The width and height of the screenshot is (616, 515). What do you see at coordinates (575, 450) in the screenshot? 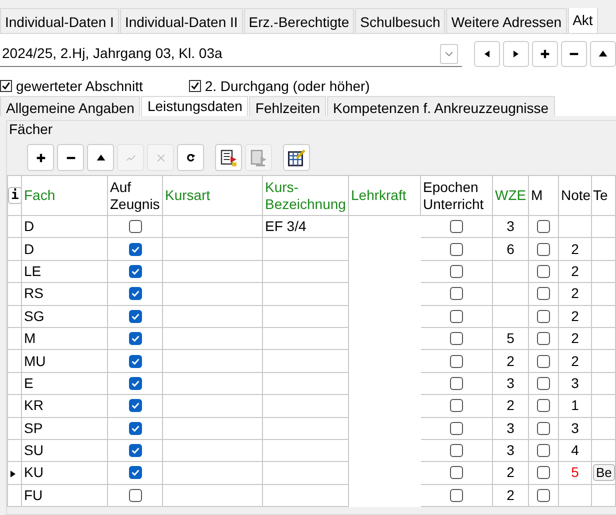
I see `table-cell: 4` at bounding box center [575, 450].